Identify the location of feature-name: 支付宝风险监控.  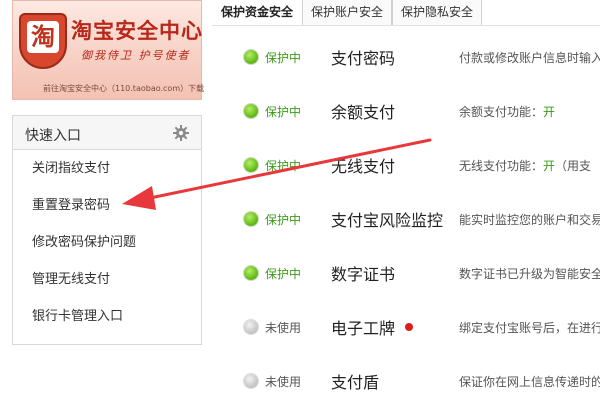
(387, 219).